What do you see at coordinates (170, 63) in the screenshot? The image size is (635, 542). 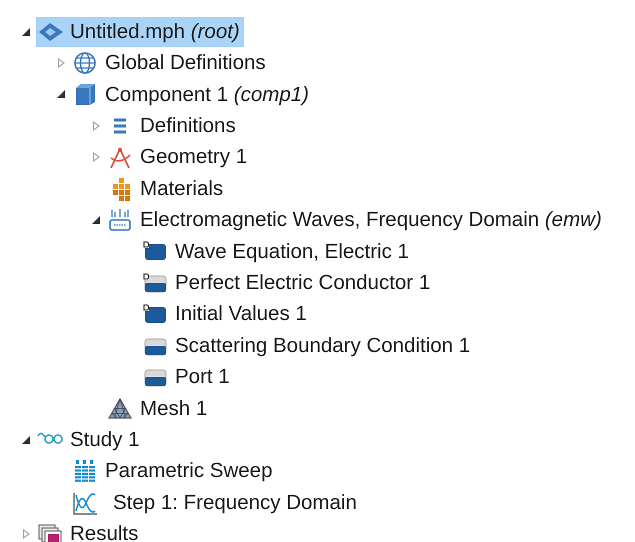 I see `tree-item: Global Definitions` at bounding box center [170, 63].